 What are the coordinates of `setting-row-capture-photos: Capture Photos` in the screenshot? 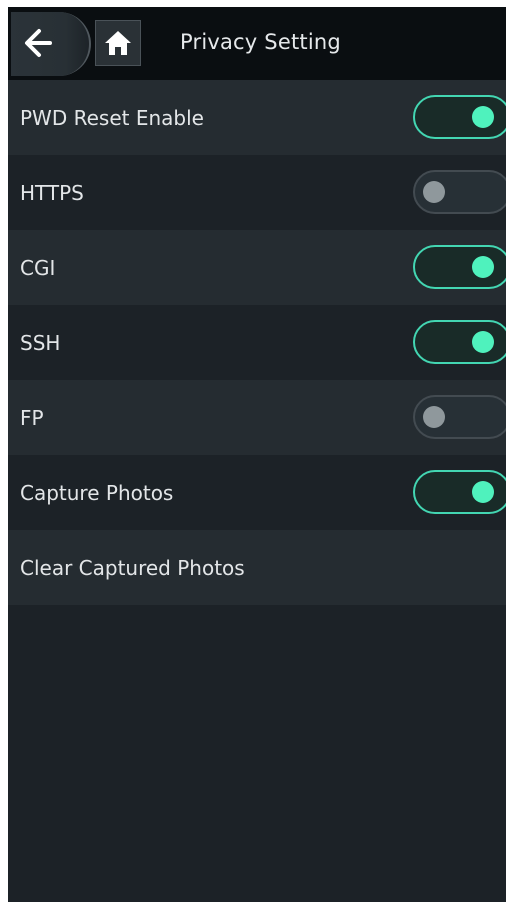 It's located at (257, 492).